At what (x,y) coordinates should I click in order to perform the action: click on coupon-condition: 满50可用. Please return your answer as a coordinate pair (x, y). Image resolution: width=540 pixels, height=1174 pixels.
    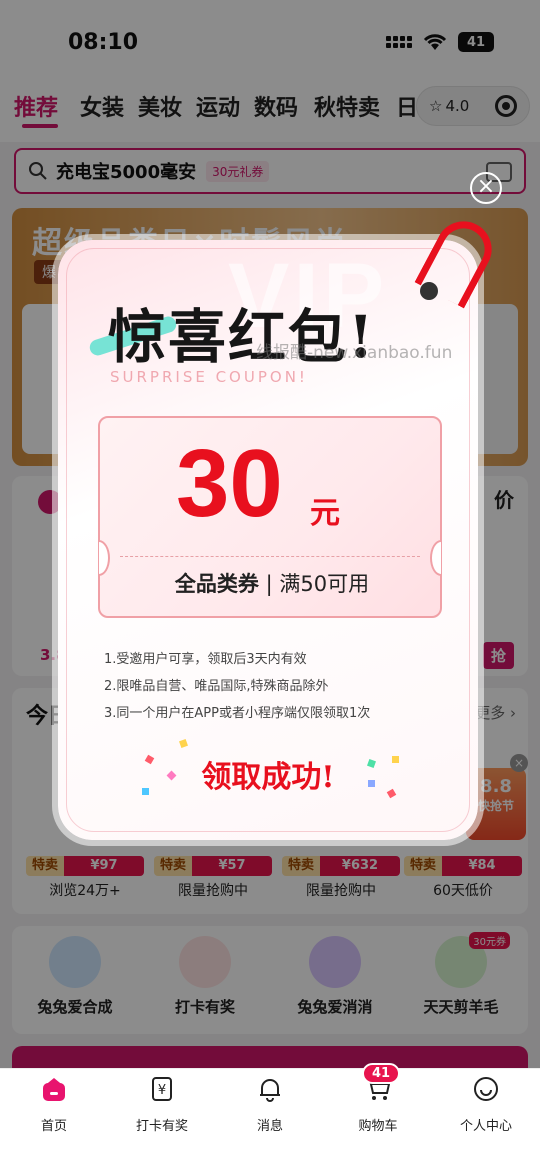
    Looking at the image, I should click on (324, 584).